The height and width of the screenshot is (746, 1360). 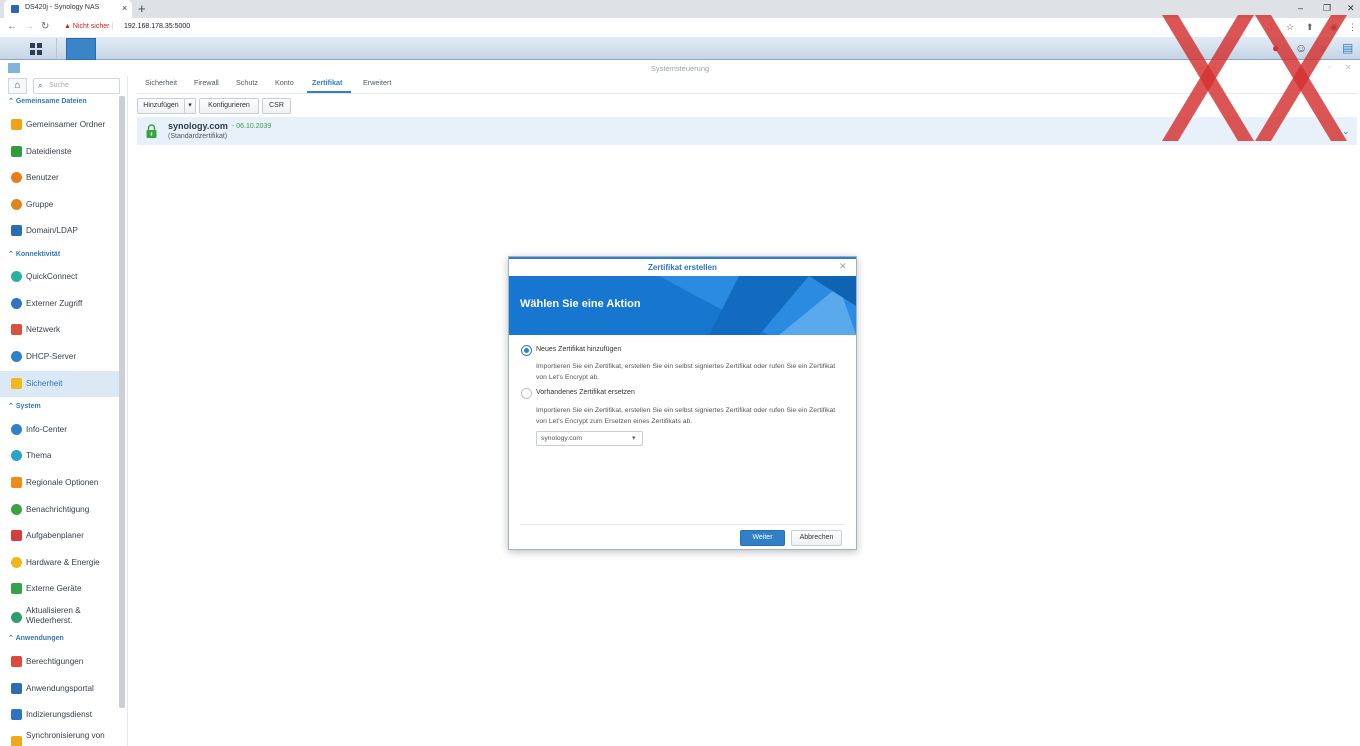 I want to click on radio-new-certificate, so click(x=526, y=350).